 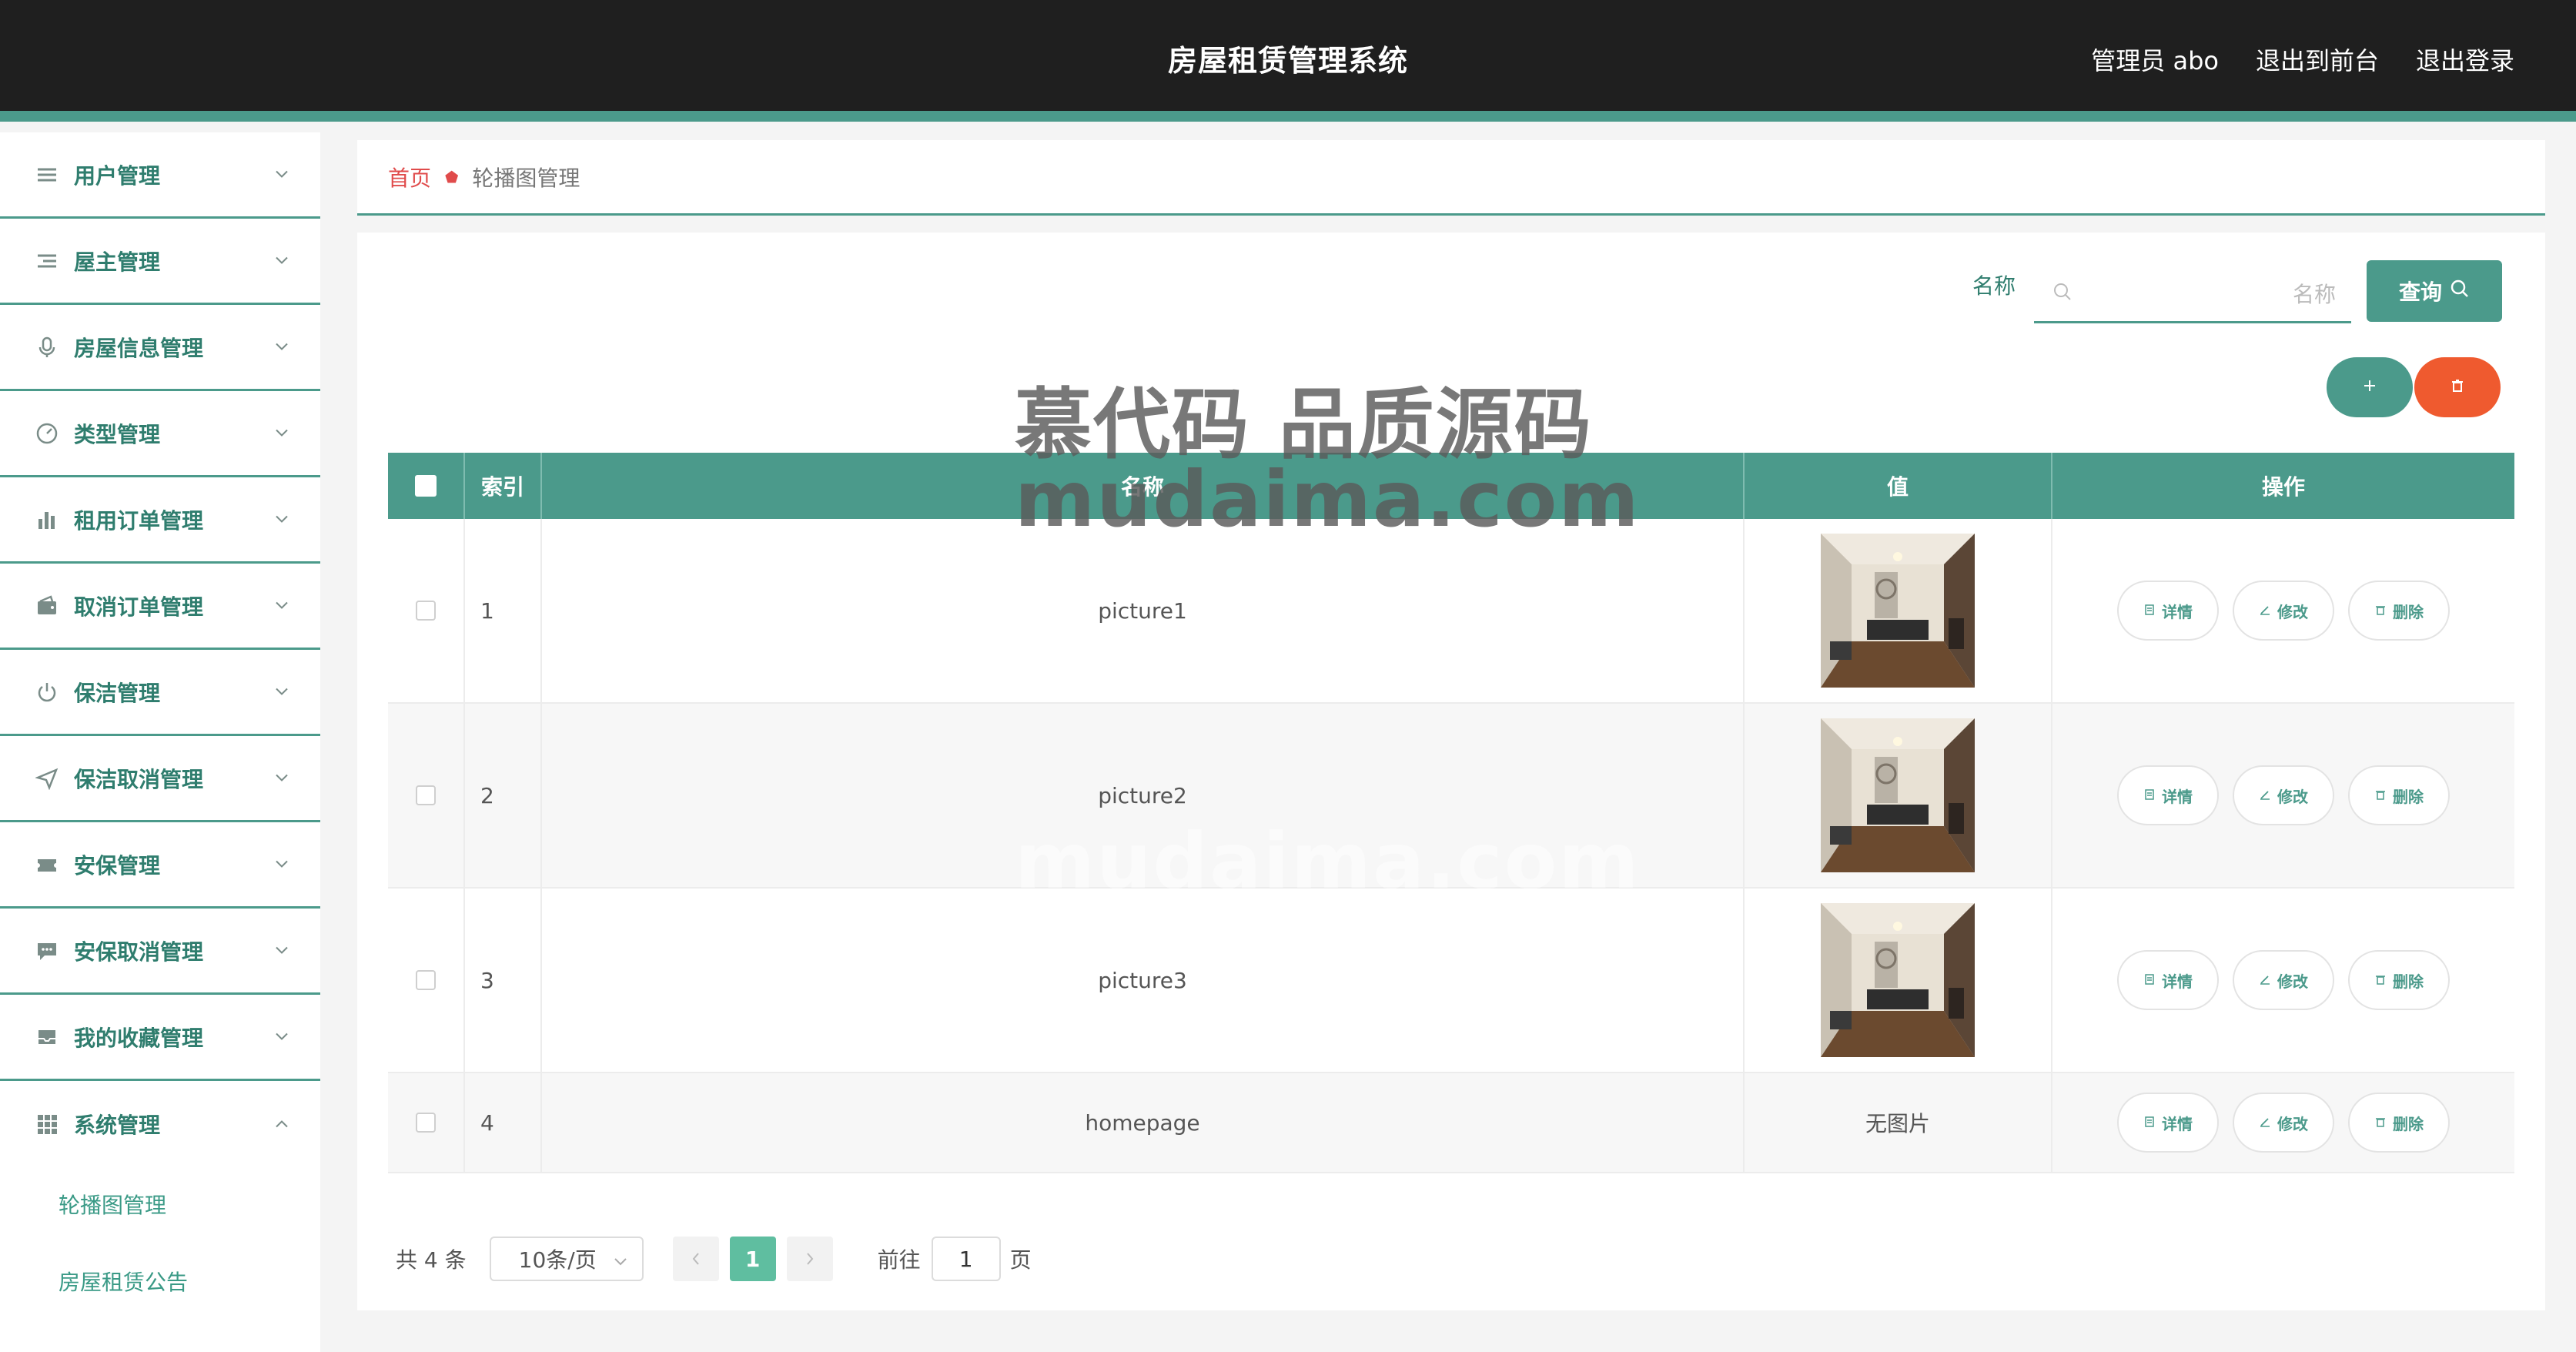 What do you see at coordinates (160, 693) in the screenshot?
I see `sidebar-item-6: 保洁管理` at bounding box center [160, 693].